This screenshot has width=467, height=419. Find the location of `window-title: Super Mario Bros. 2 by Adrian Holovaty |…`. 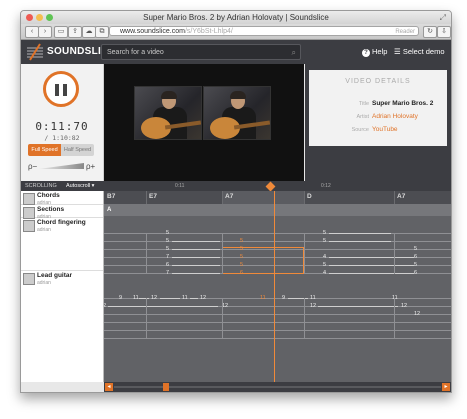

window-title: Super Mario Bros. 2 by Adrian Holovaty |… is located at coordinates (236, 17).